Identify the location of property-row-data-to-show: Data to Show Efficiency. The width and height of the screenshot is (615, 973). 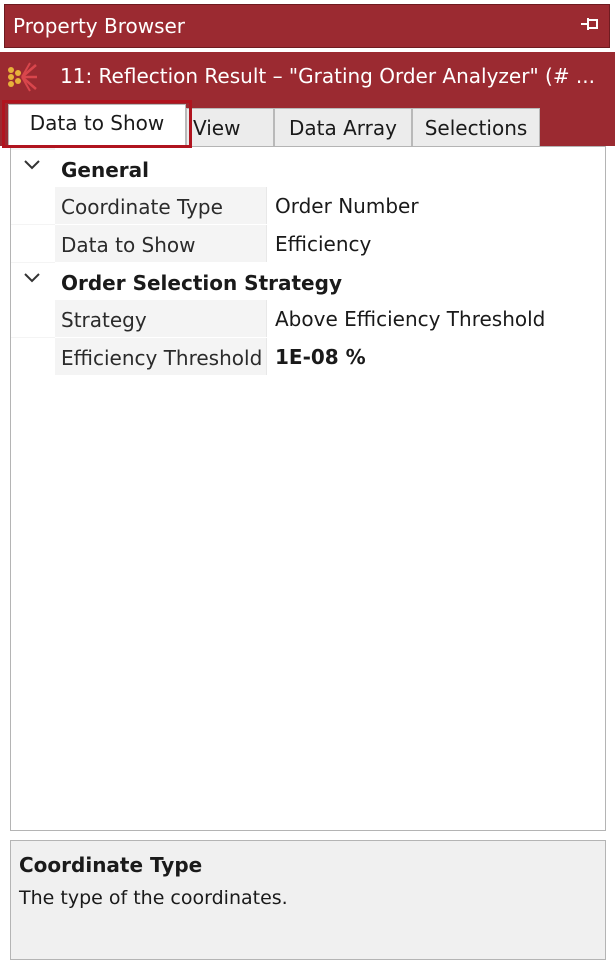
(308, 243).